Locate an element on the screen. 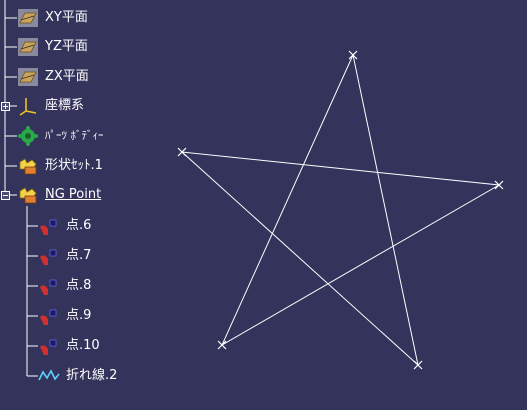 The image size is (527, 410). tree-item-polyline-2: 折れ線.2 is located at coordinates (77, 376).